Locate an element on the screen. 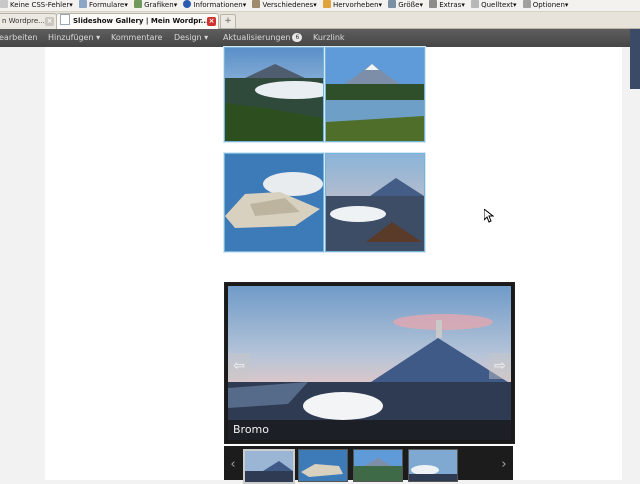  bromo-volcano-image is located at coordinates (375, 202).